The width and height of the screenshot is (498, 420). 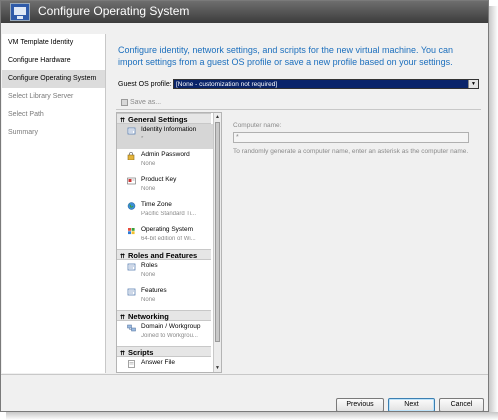 What do you see at coordinates (164, 351) in the screenshot?
I see `group-scripts: ⇈ Scripts` at bounding box center [164, 351].